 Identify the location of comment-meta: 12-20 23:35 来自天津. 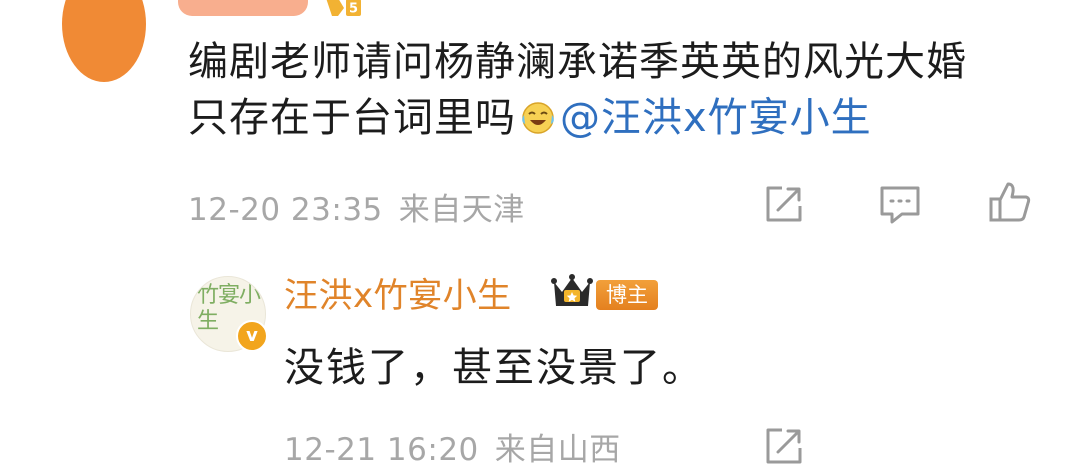
(356, 206).